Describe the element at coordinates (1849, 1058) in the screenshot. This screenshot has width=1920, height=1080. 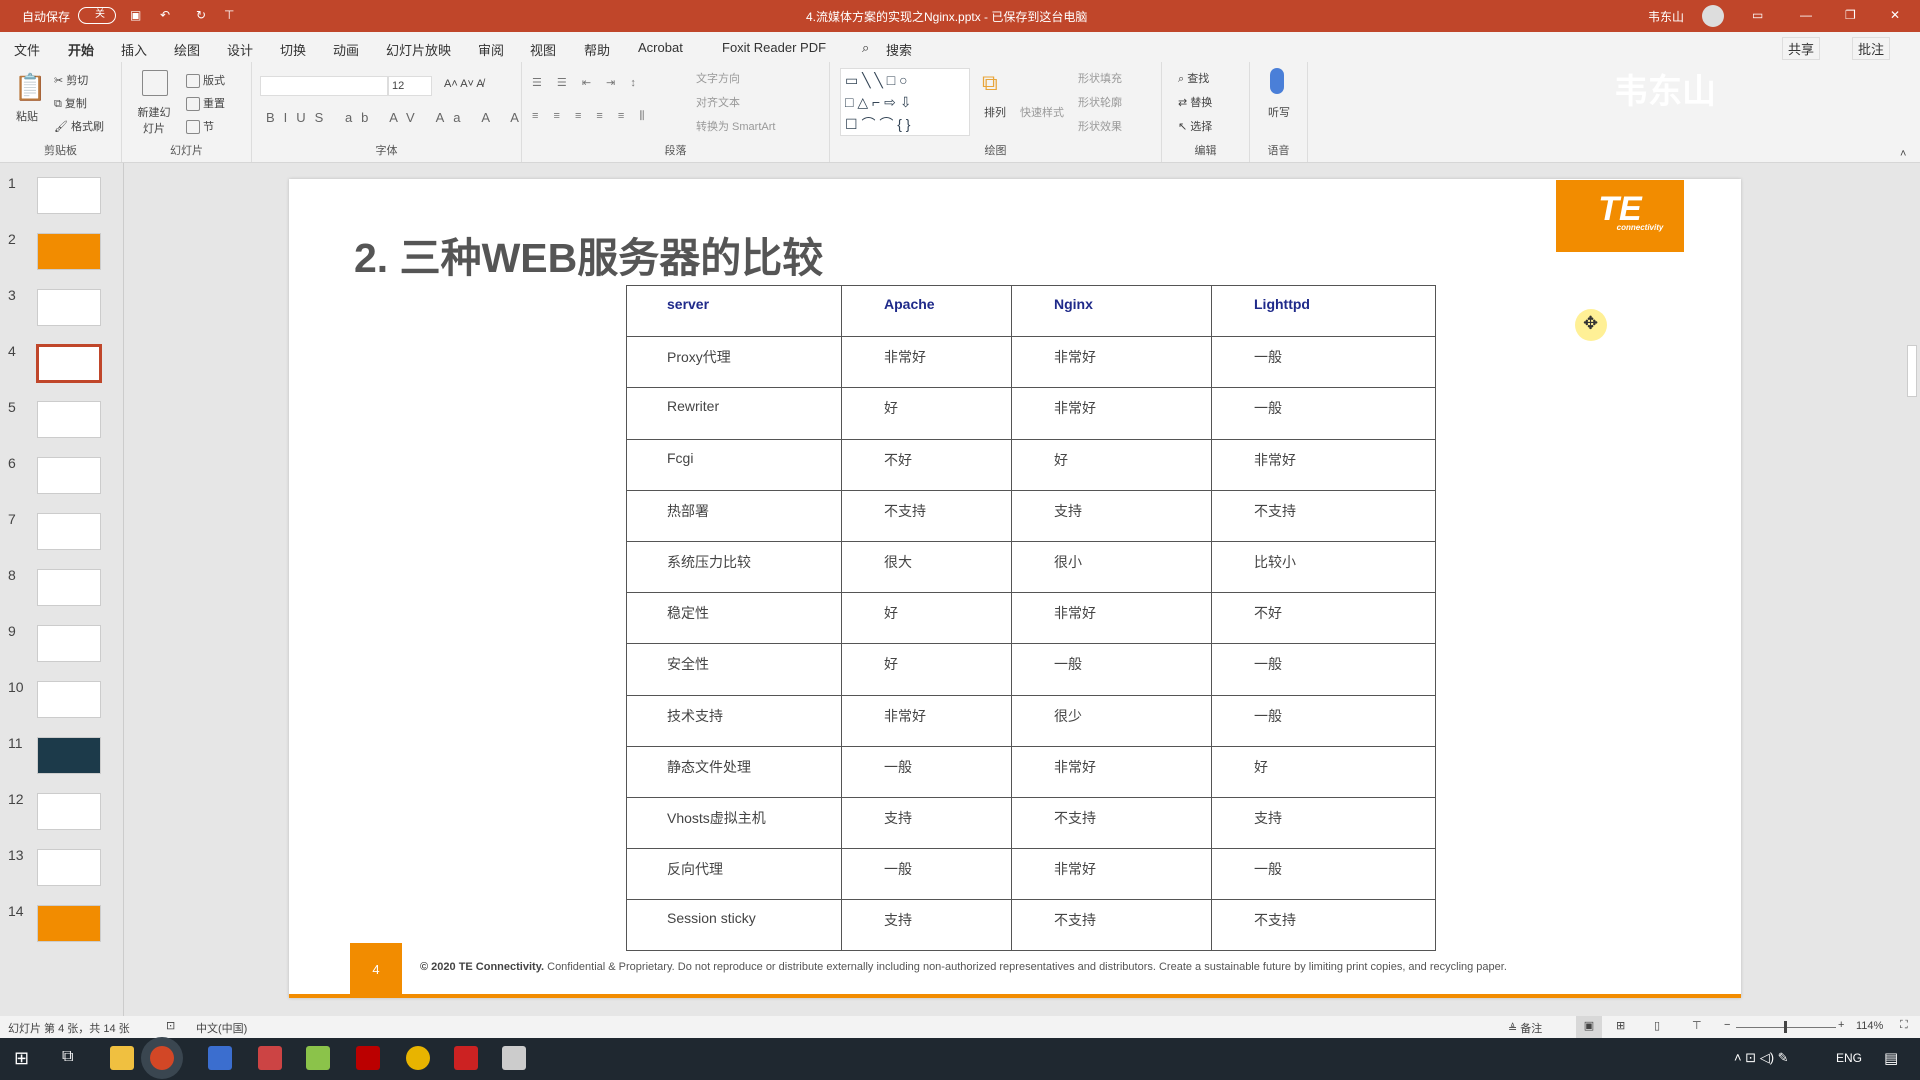
I see `input-language: ENG` at that location.